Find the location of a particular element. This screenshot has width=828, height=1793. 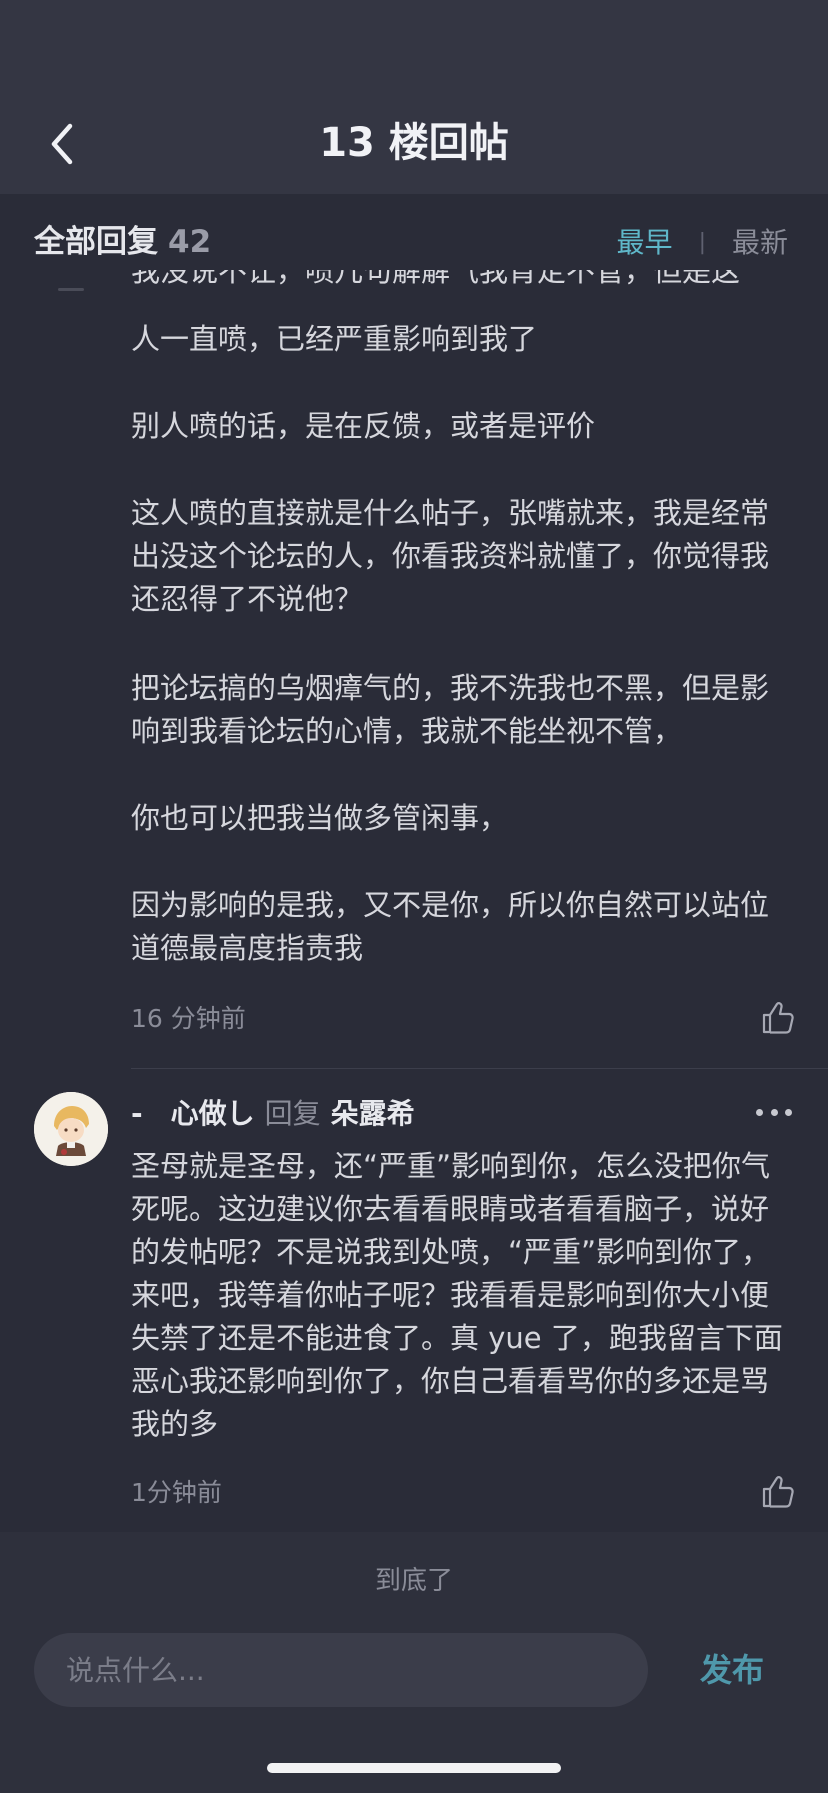

sort-latest-tab: 最新 is located at coordinates (760, 243).